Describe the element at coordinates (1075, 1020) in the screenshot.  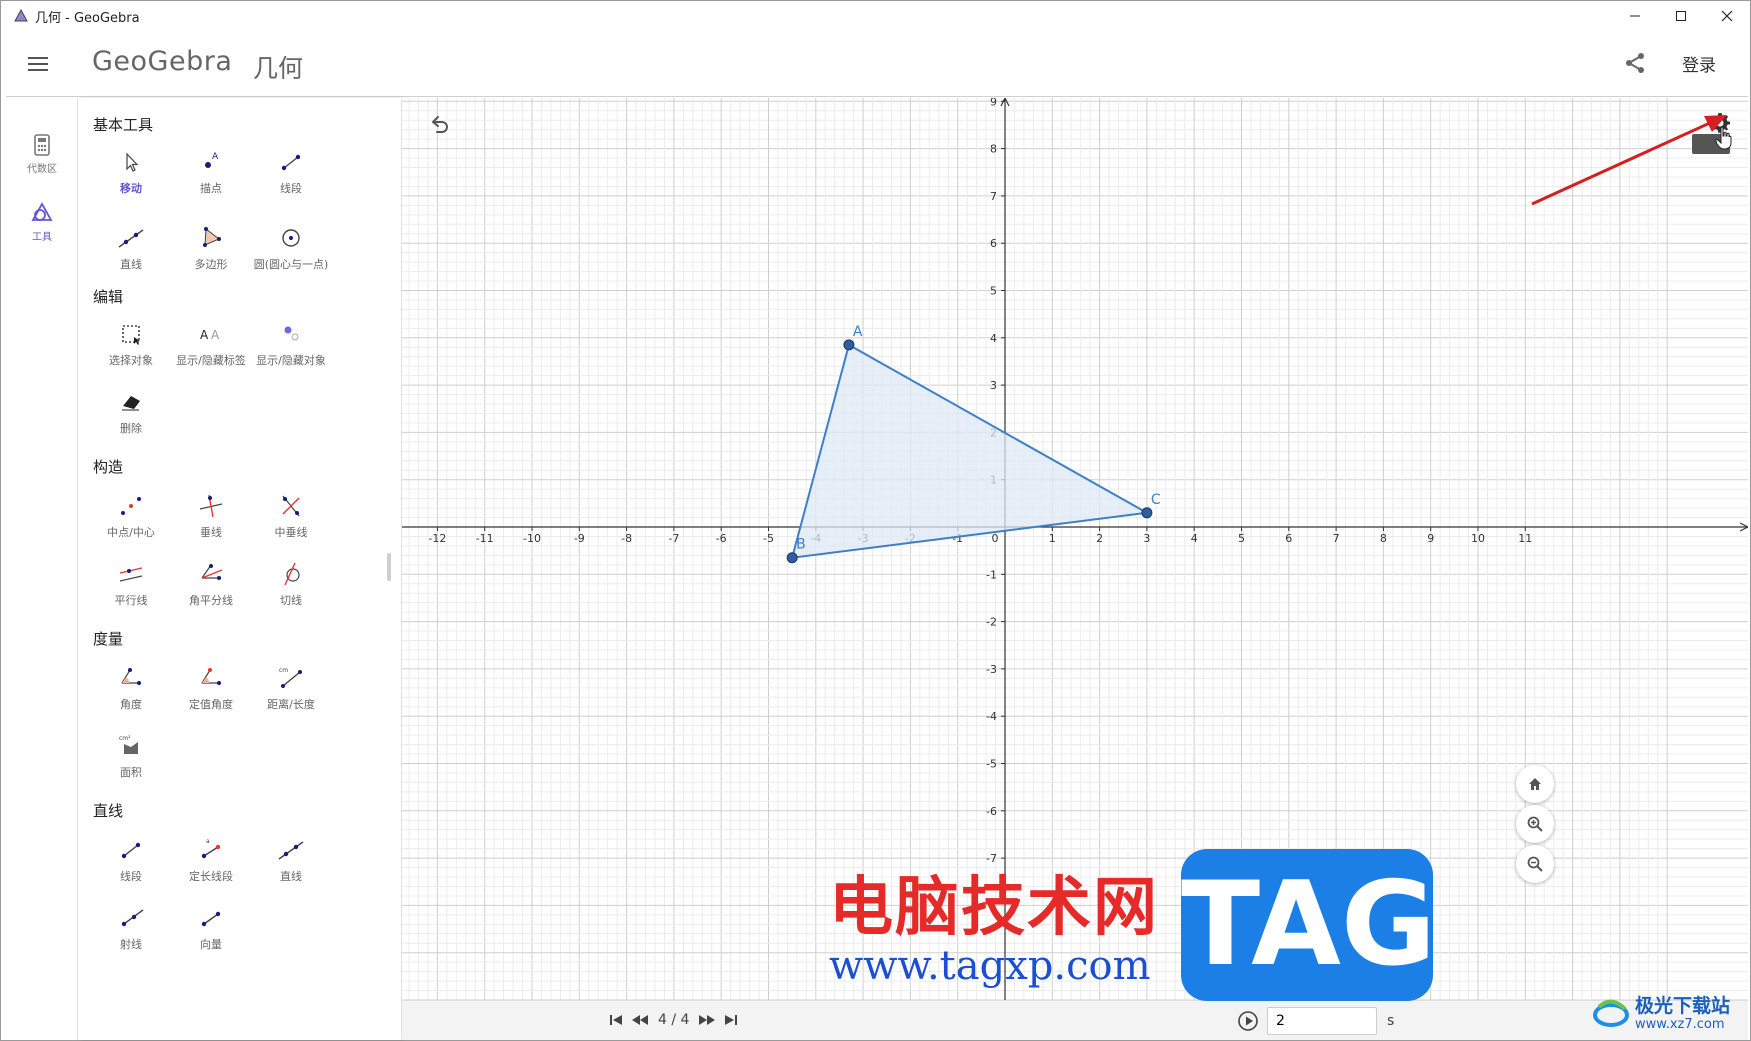
I see `playback-bar: 4 / 4 s` at that location.